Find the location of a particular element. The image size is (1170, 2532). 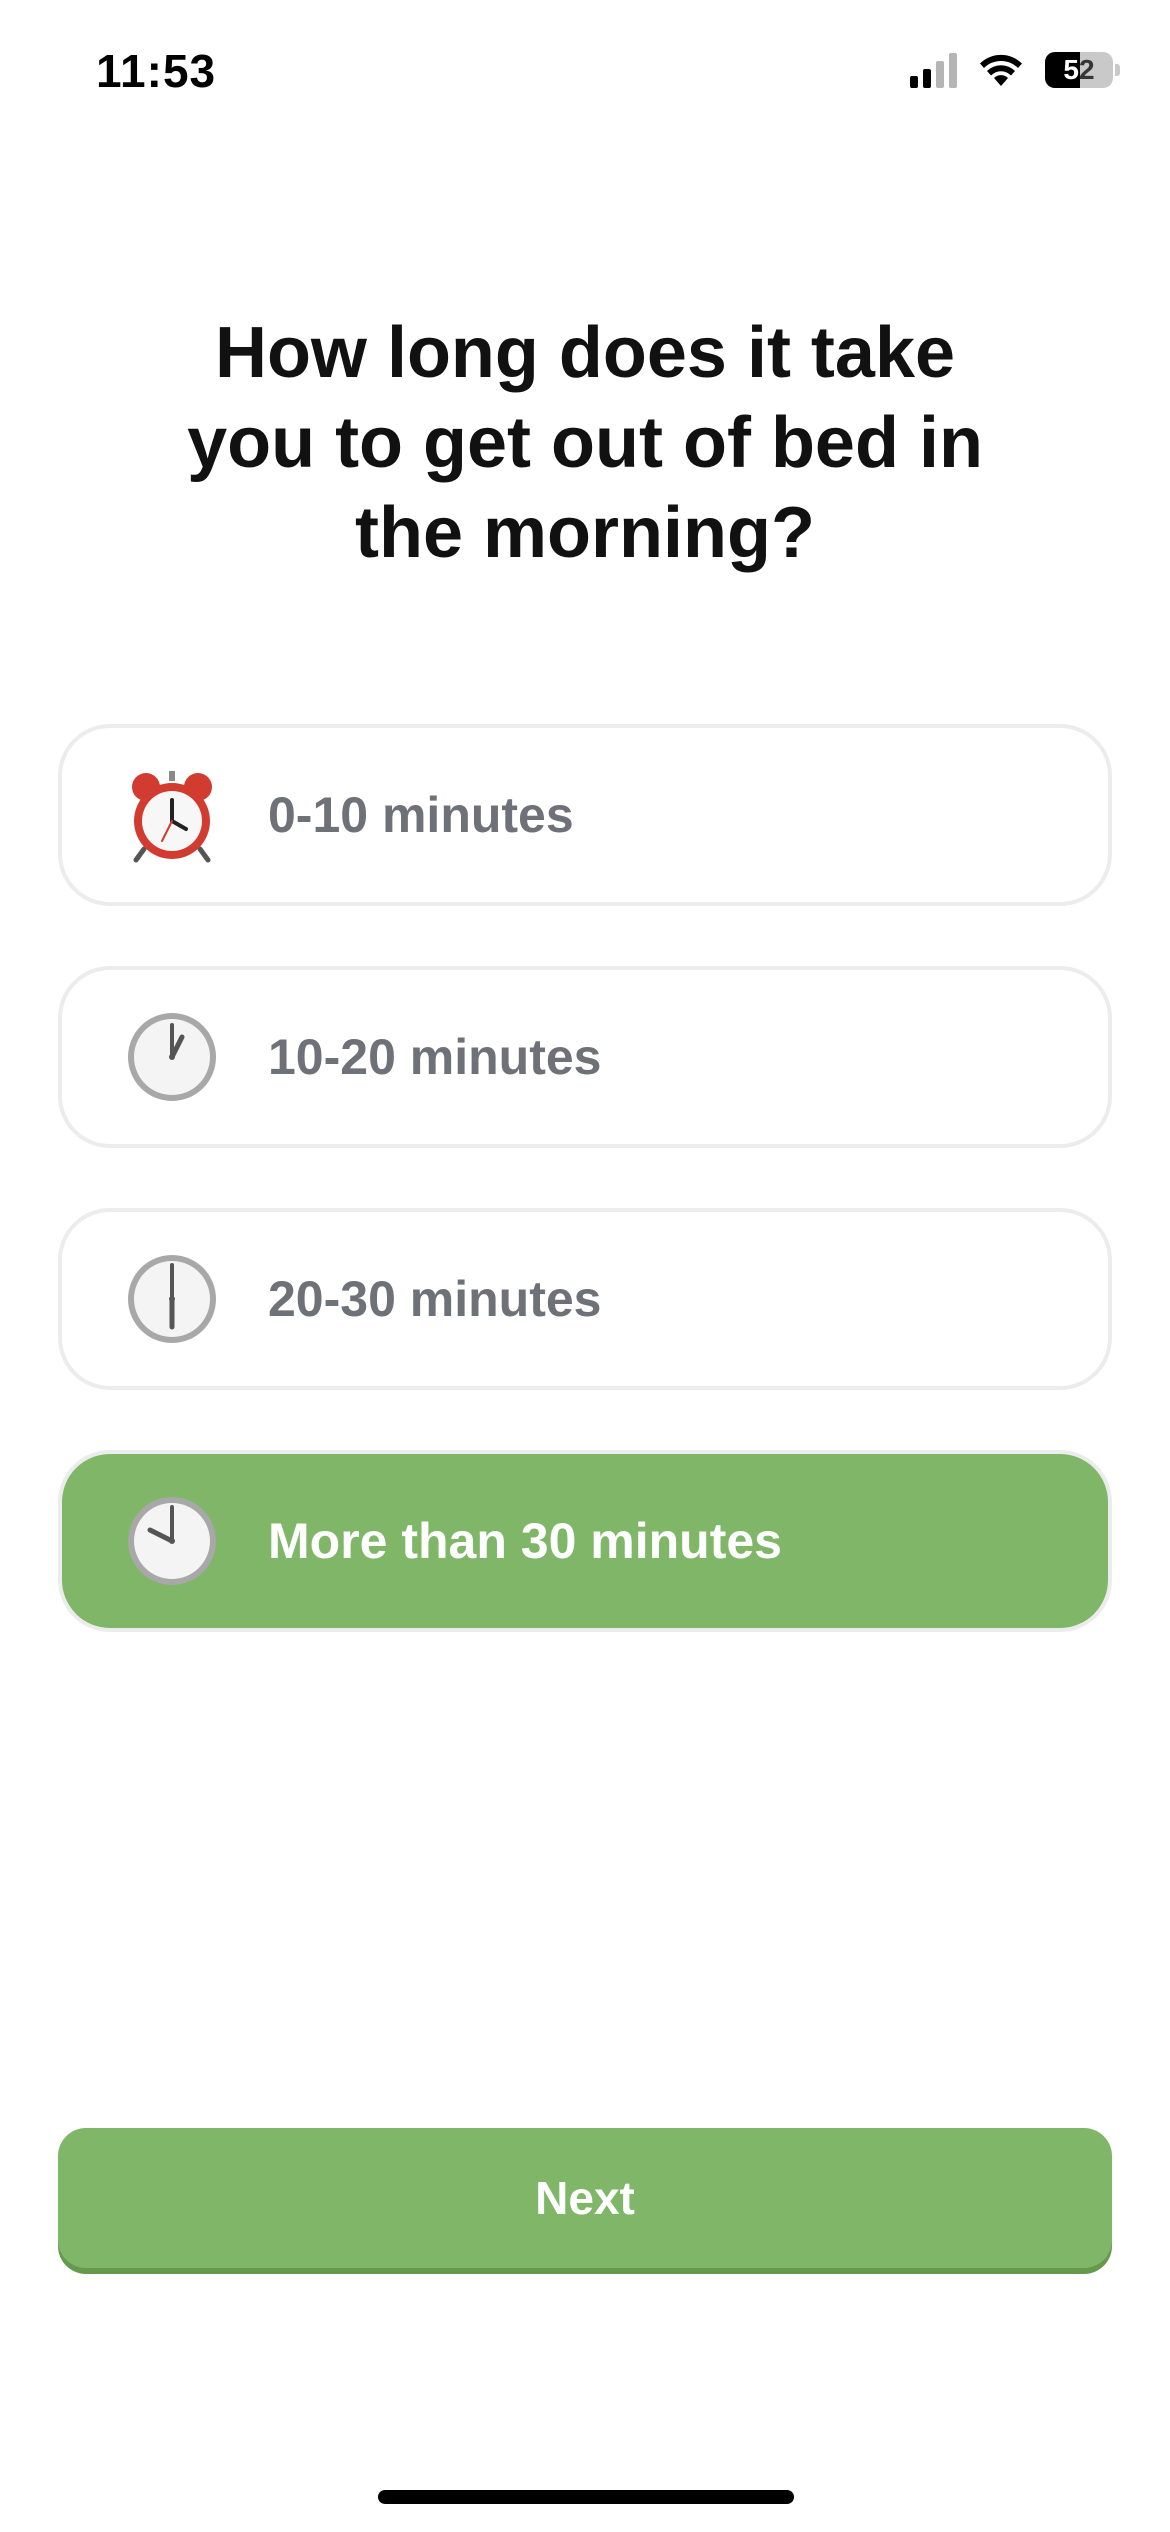

status-indicators: 52 is located at coordinates (1015, 70).